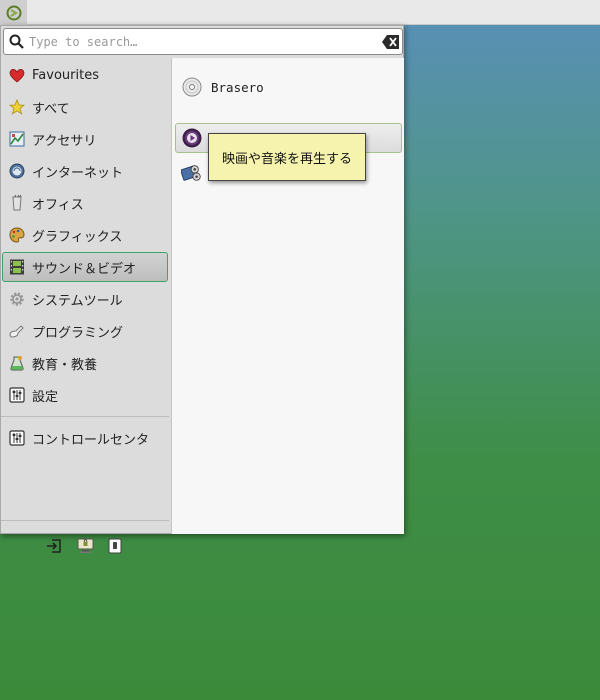 The width and height of the screenshot is (600, 700). I want to click on lock-screen-icon, so click(85, 545).